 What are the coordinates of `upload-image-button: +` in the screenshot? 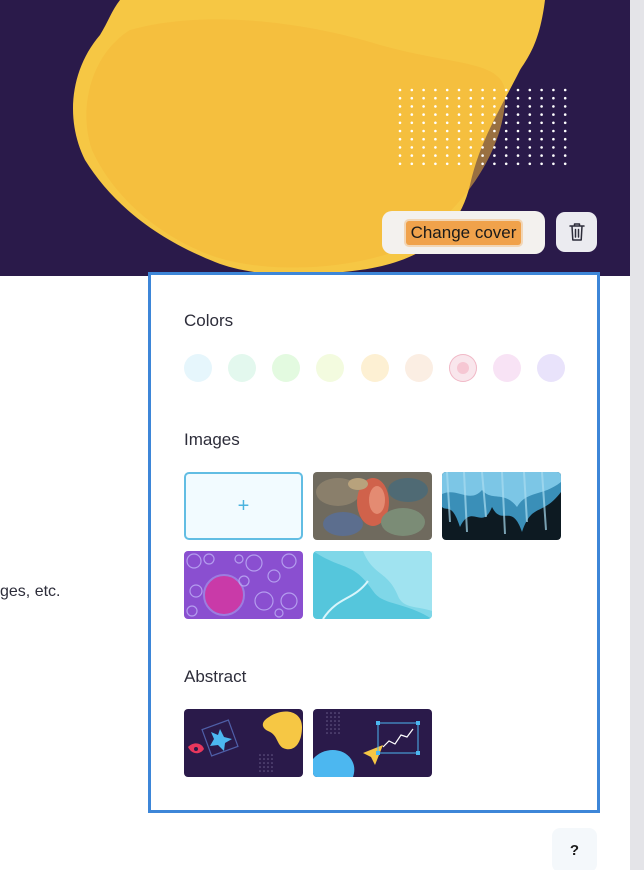 It's located at (243, 506).